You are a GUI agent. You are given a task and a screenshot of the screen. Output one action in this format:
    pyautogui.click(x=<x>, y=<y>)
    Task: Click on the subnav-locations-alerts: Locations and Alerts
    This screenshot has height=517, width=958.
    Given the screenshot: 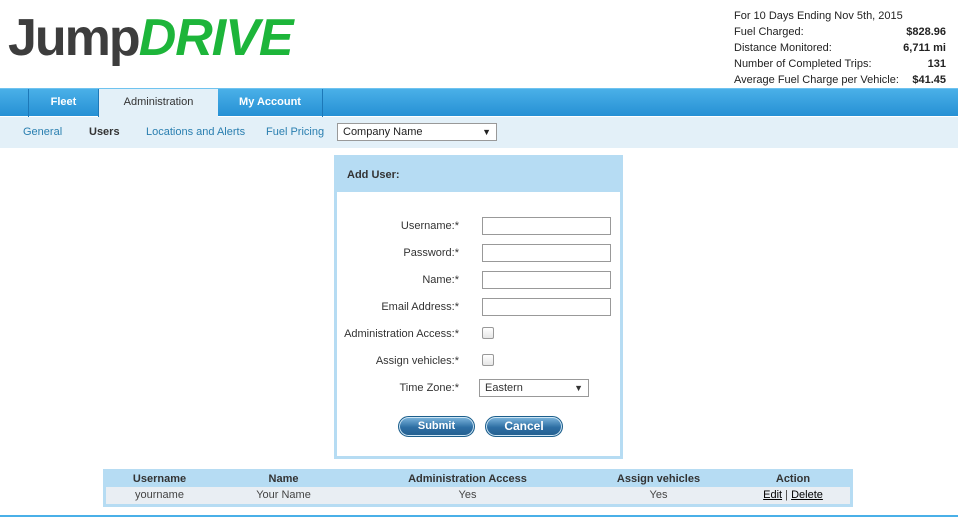 What is the action you would take?
    pyautogui.click(x=195, y=132)
    